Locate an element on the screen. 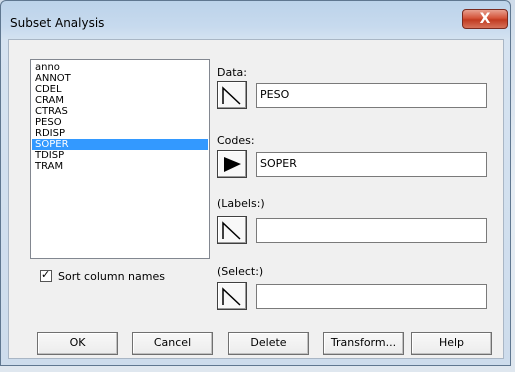 The width and height of the screenshot is (515, 372). list-item: TRAM is located at coordinates (120, 166).